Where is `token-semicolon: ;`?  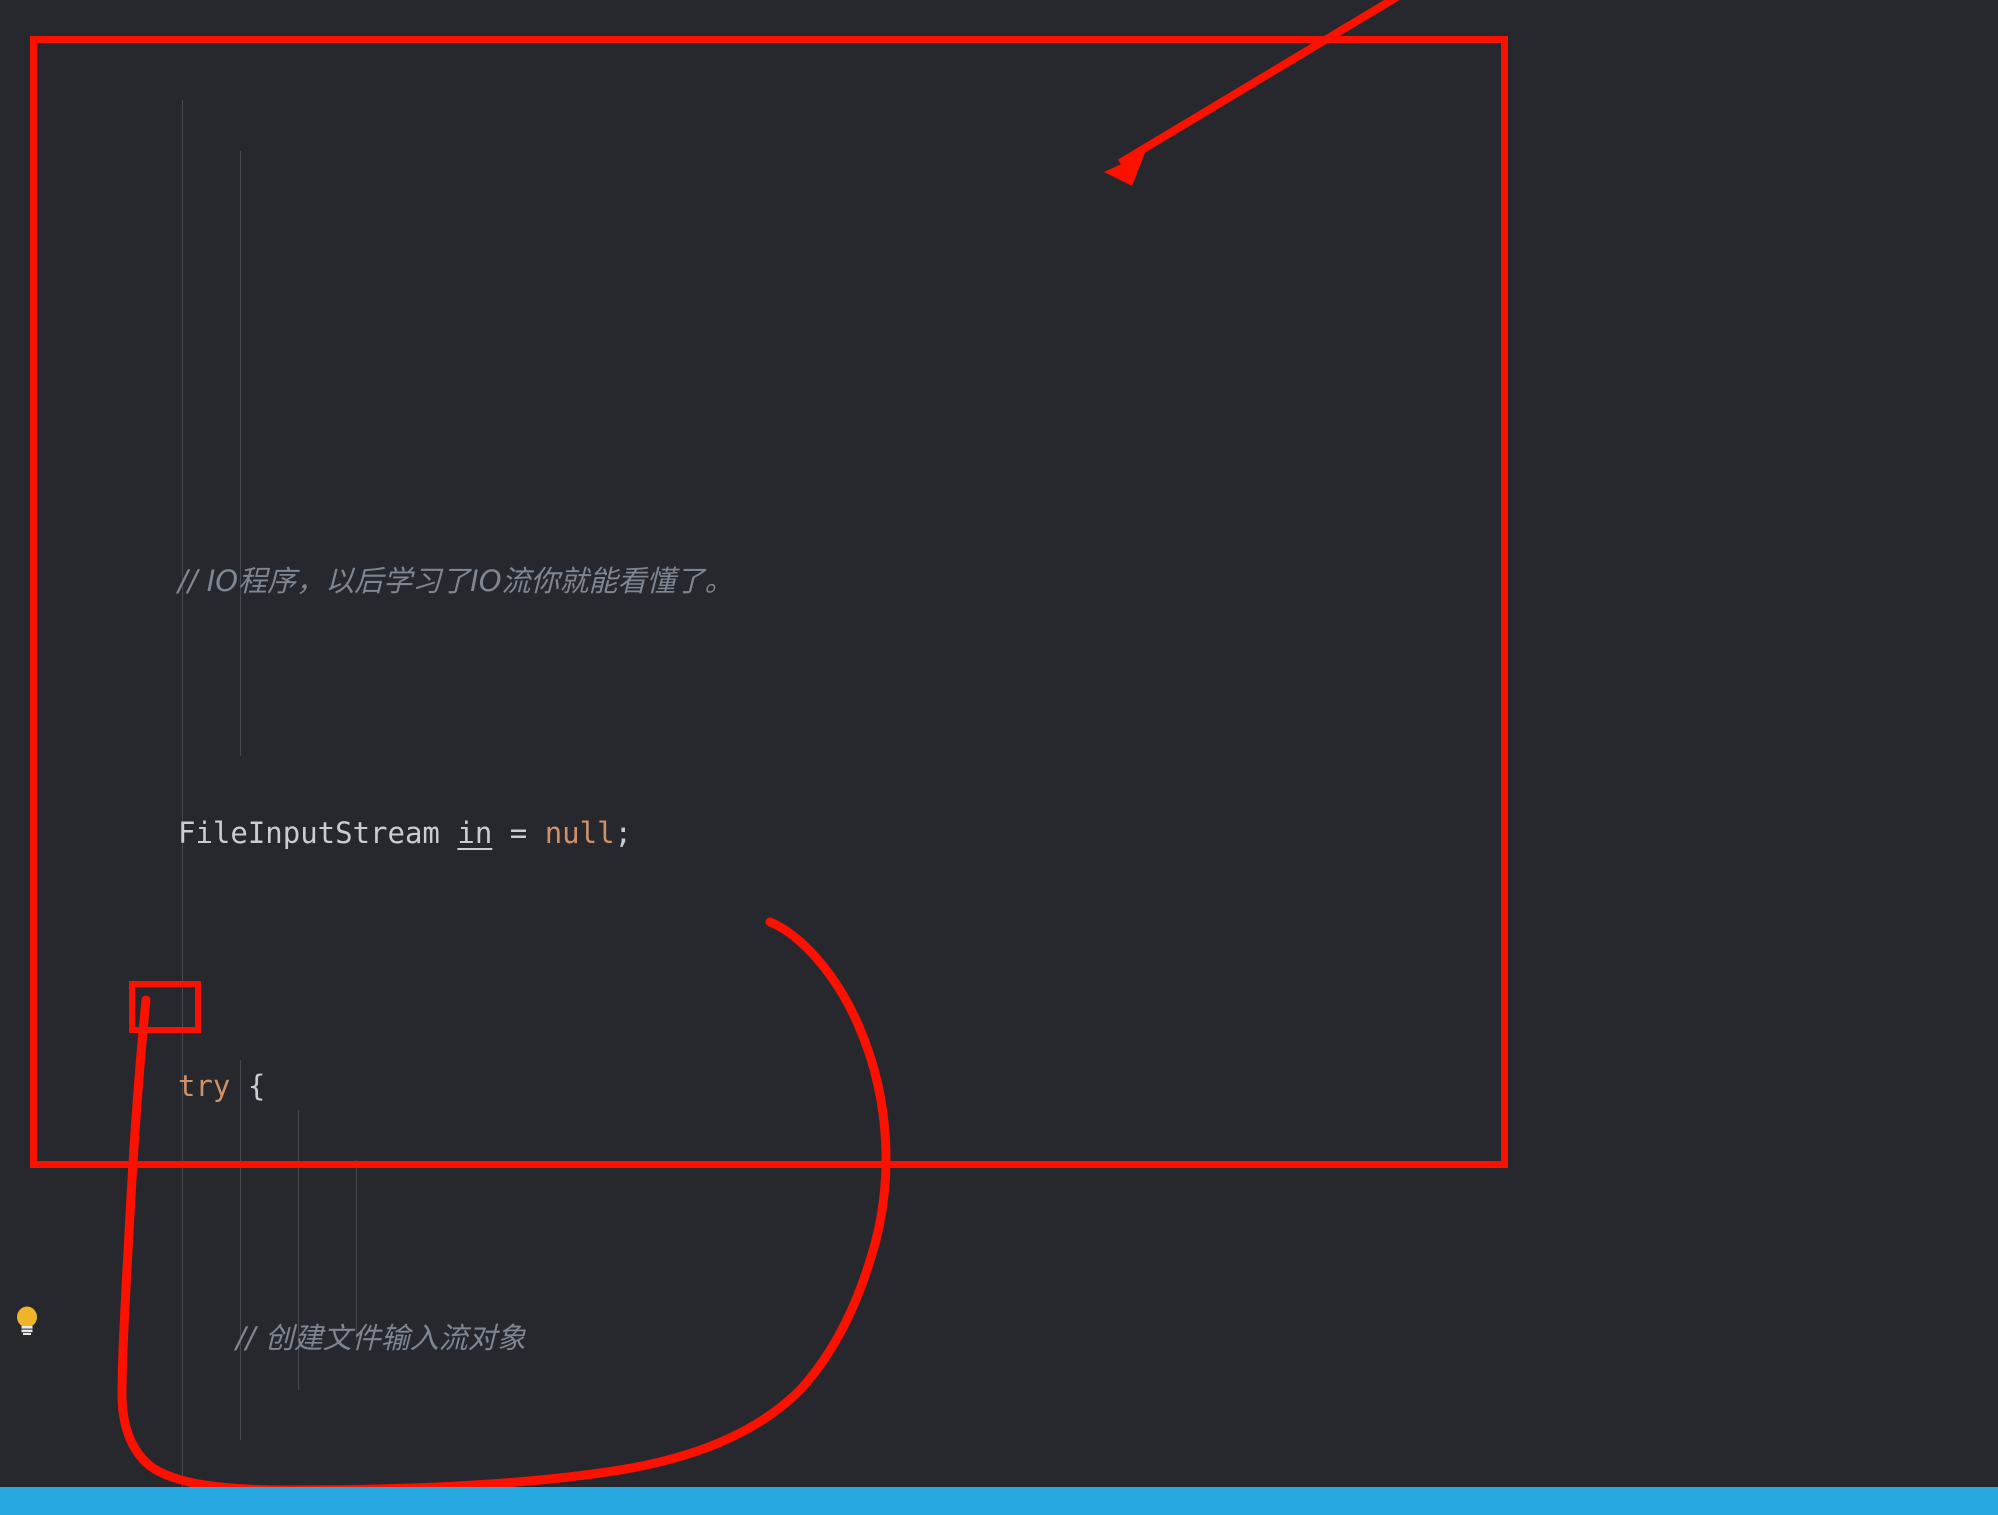
token-semicolon: ; is located at coordinates (623, 833).